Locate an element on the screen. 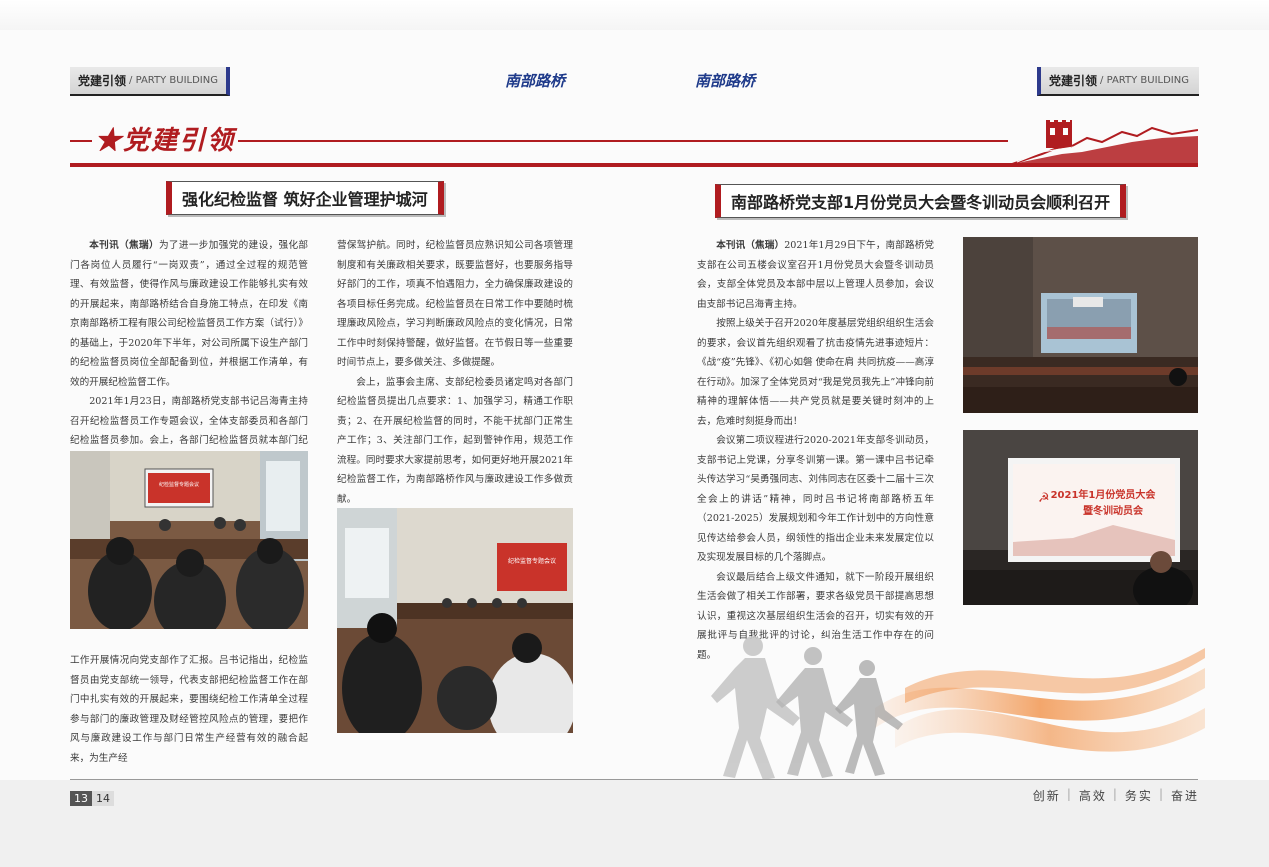 This screenshot has height=867, width=1269. great-wall-icon is located at coordinates (1105, 142).